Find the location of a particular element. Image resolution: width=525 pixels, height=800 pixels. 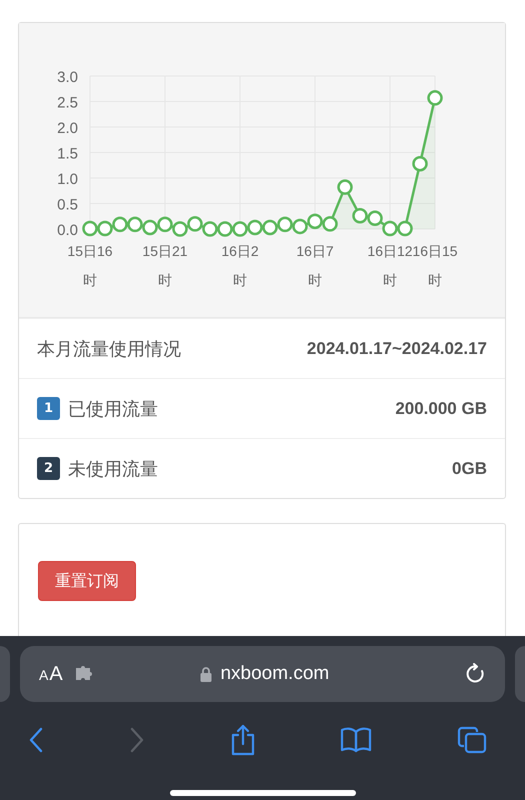

address-bar: AA nxboom.com is located at coordinates (262, 674).